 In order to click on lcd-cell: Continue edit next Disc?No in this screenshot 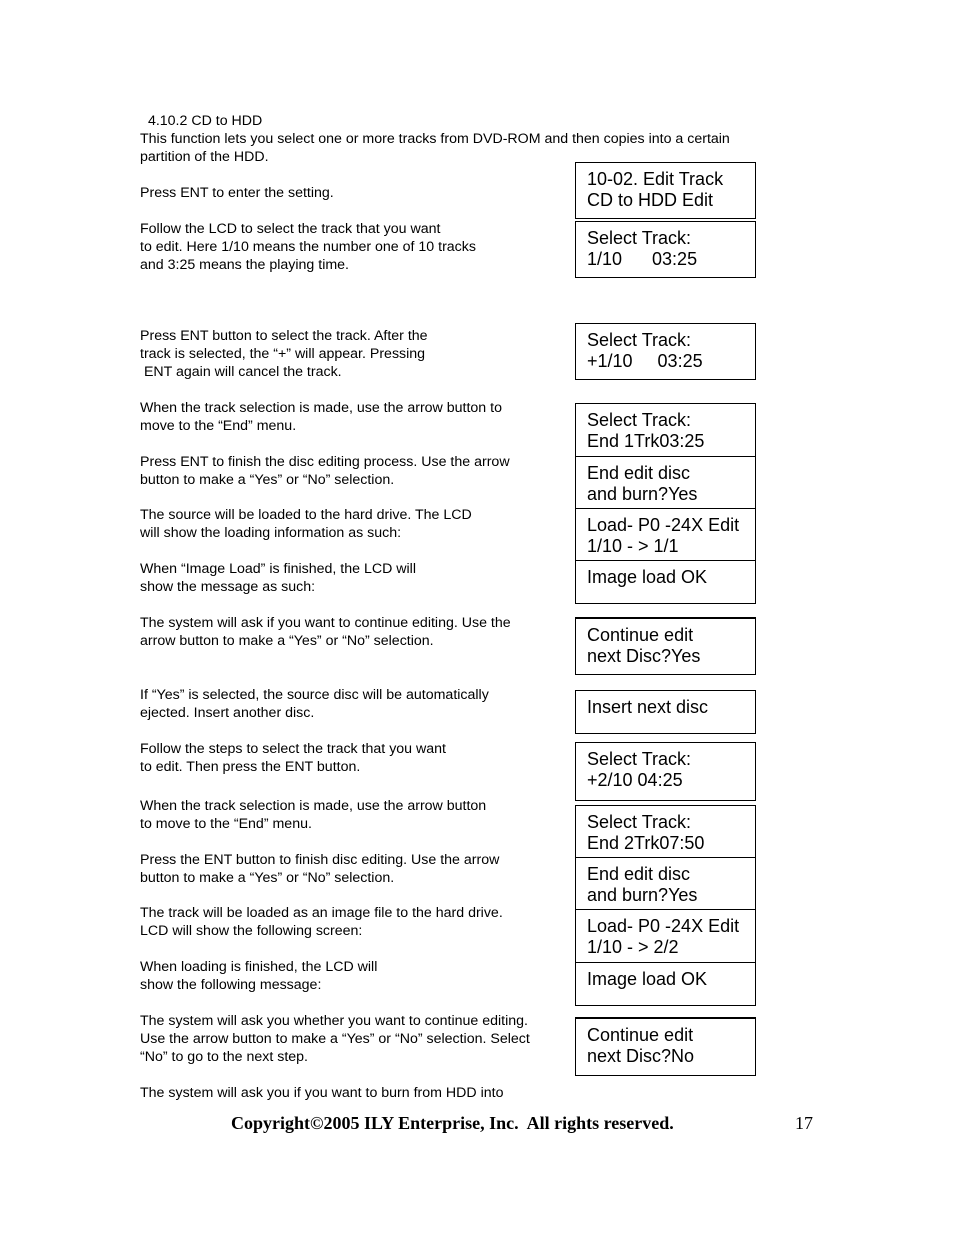, I will do `click(641, 1045)`.